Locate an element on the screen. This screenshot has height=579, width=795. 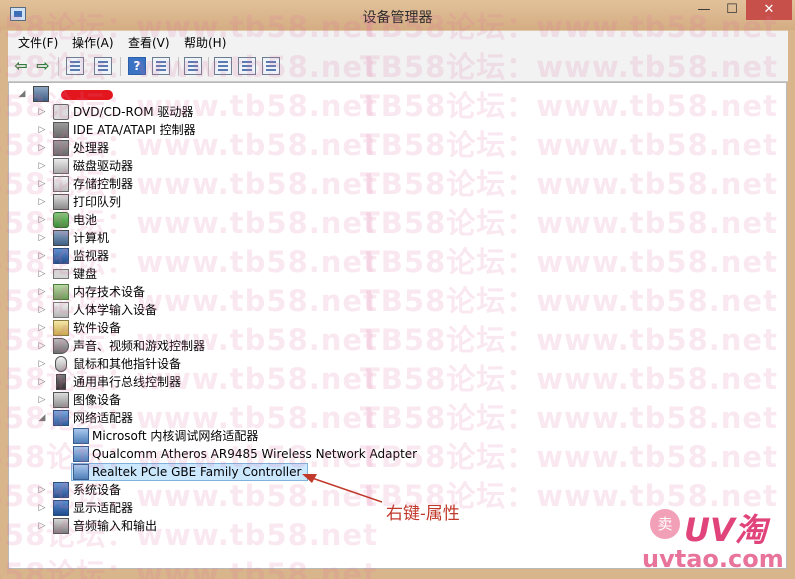
minimize-button: — is located at coordinates (704, 10).